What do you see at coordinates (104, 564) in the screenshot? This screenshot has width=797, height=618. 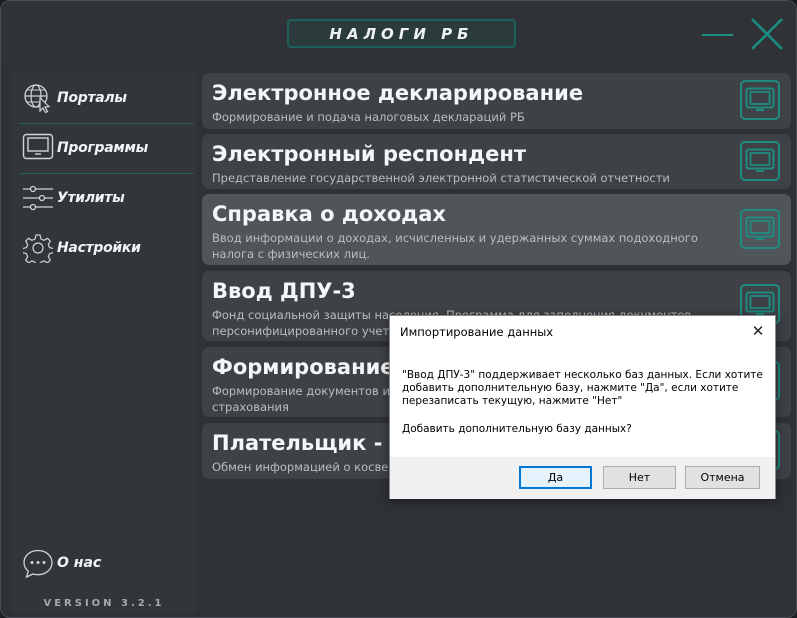 I see `about-button: О нас` at bounding box center [104, 564].